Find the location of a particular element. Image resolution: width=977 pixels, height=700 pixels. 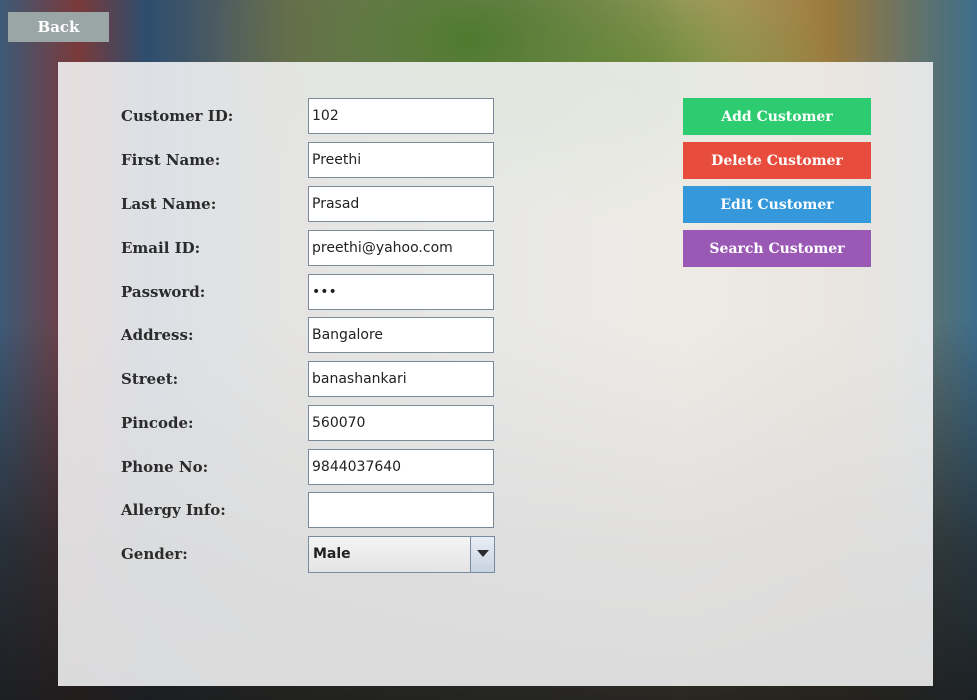

pincode-field: 560070 is located at coordinates (401, 423).